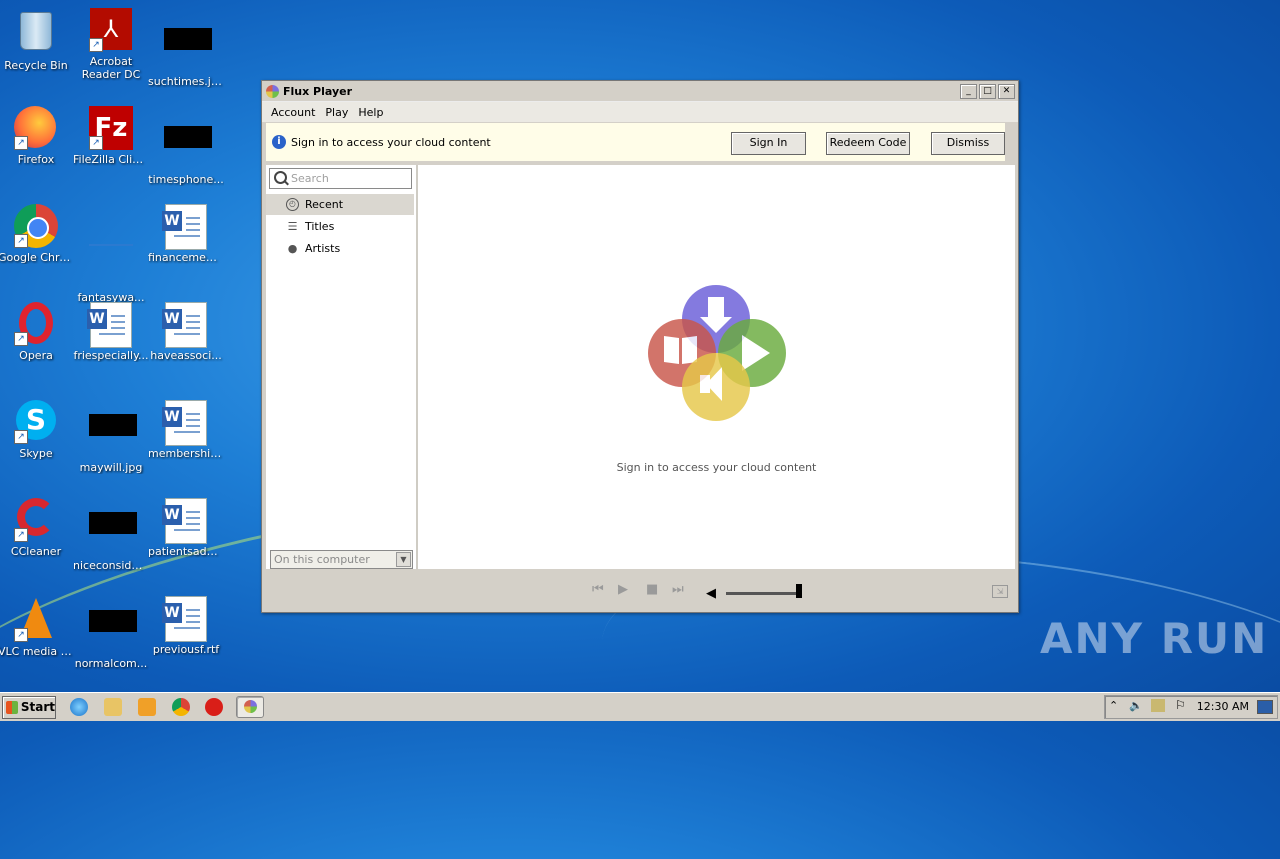  I want to click on flag-icon: ⚐, so click(1180, 705).